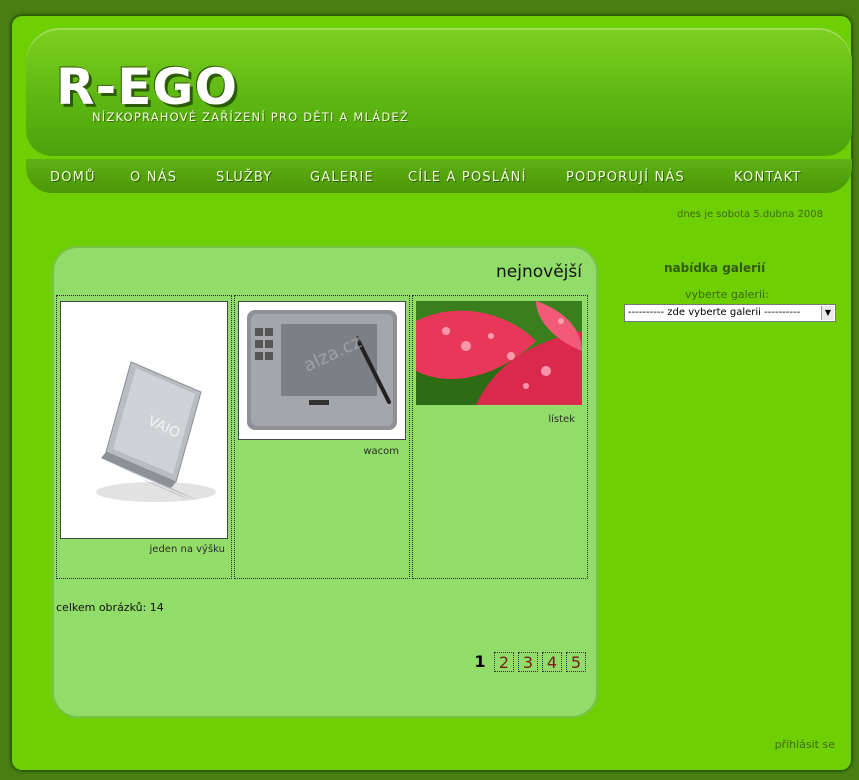  What do you see at coordinates (561, 419) in the screenshot?
I see `thumbnail-caption: lístek` at bounding box center [561, 419].